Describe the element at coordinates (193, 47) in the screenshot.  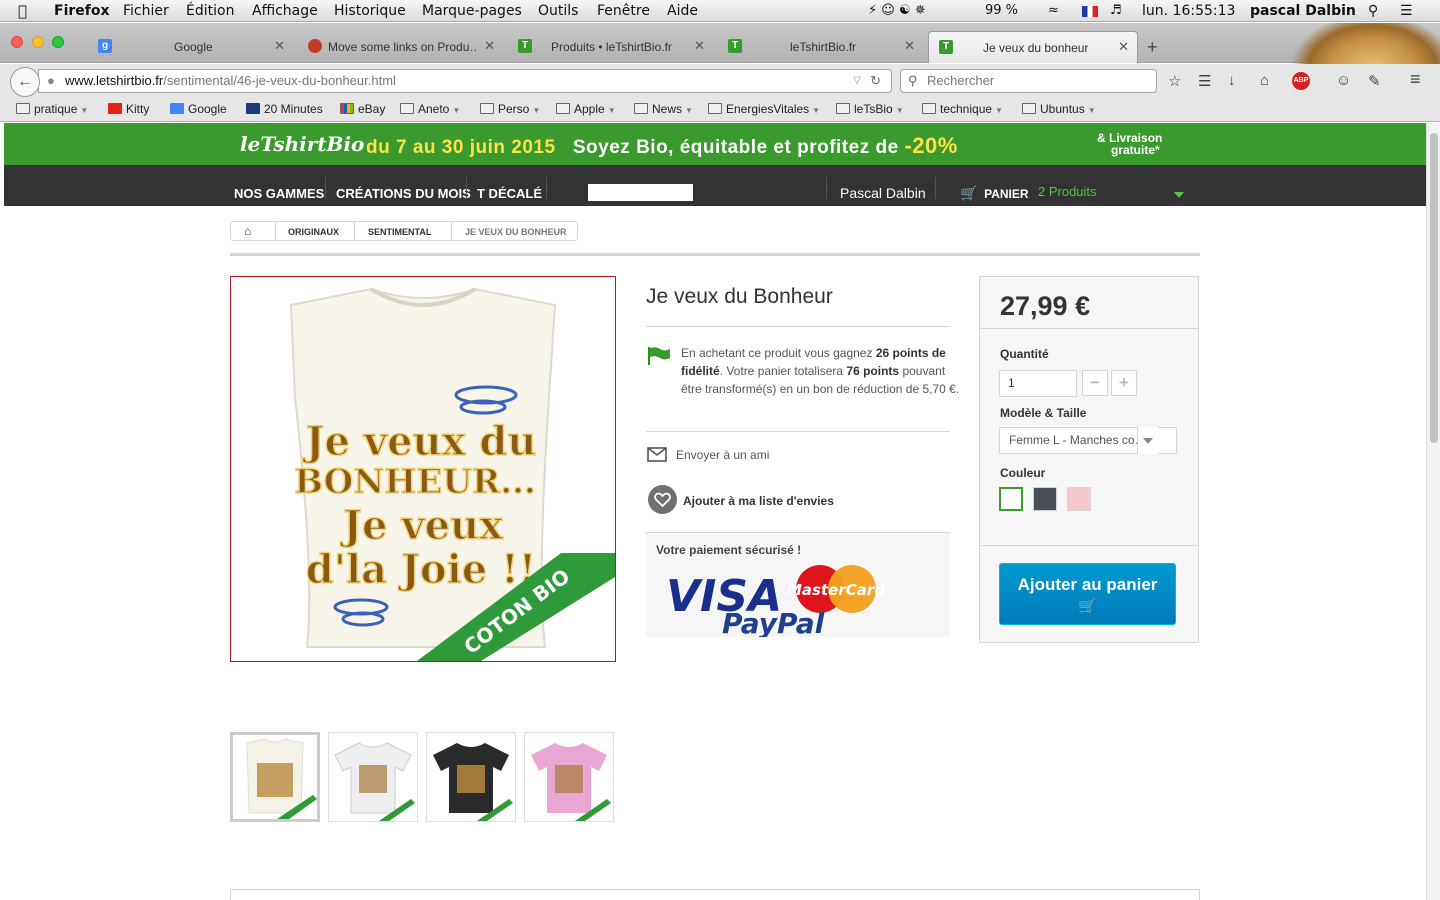
I see `tab-title: Google` at that location.